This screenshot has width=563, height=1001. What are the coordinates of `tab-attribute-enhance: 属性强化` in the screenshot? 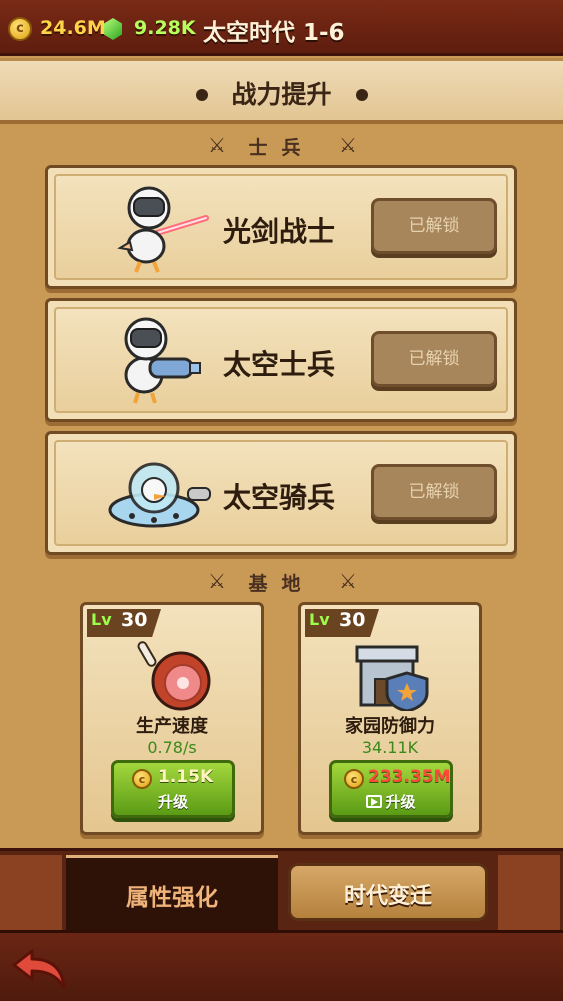 It's located at (172, 892).